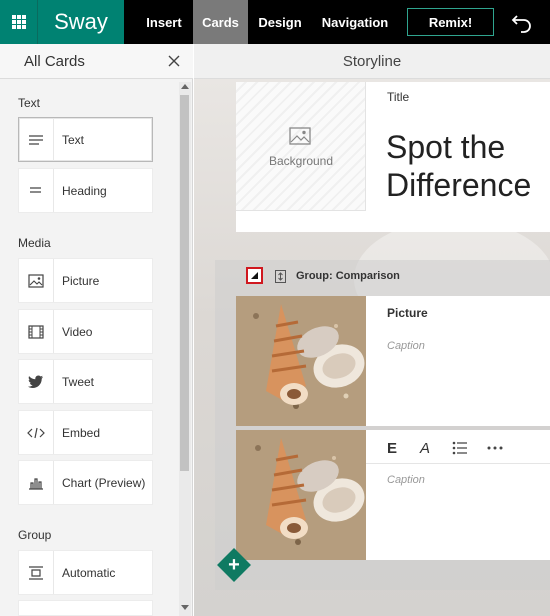  I want to click on embed-icon, so click(36, 432).